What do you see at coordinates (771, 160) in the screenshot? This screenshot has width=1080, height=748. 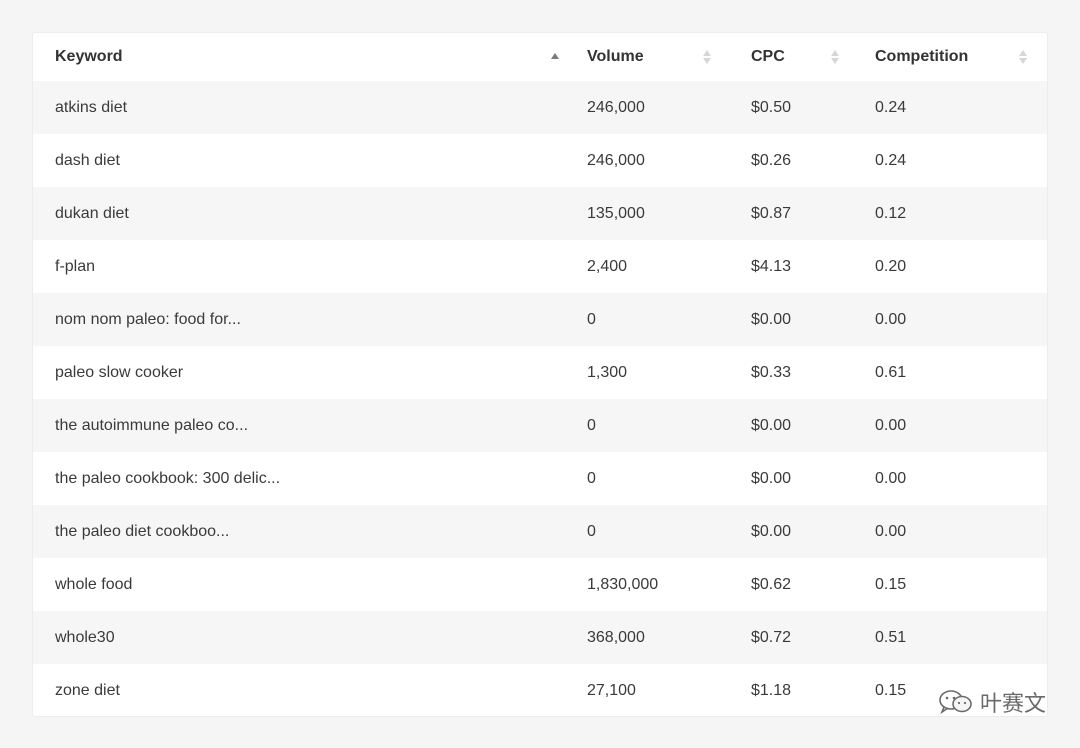 I see `cpc-cell: $0.26` at bounding box center [771, 160].